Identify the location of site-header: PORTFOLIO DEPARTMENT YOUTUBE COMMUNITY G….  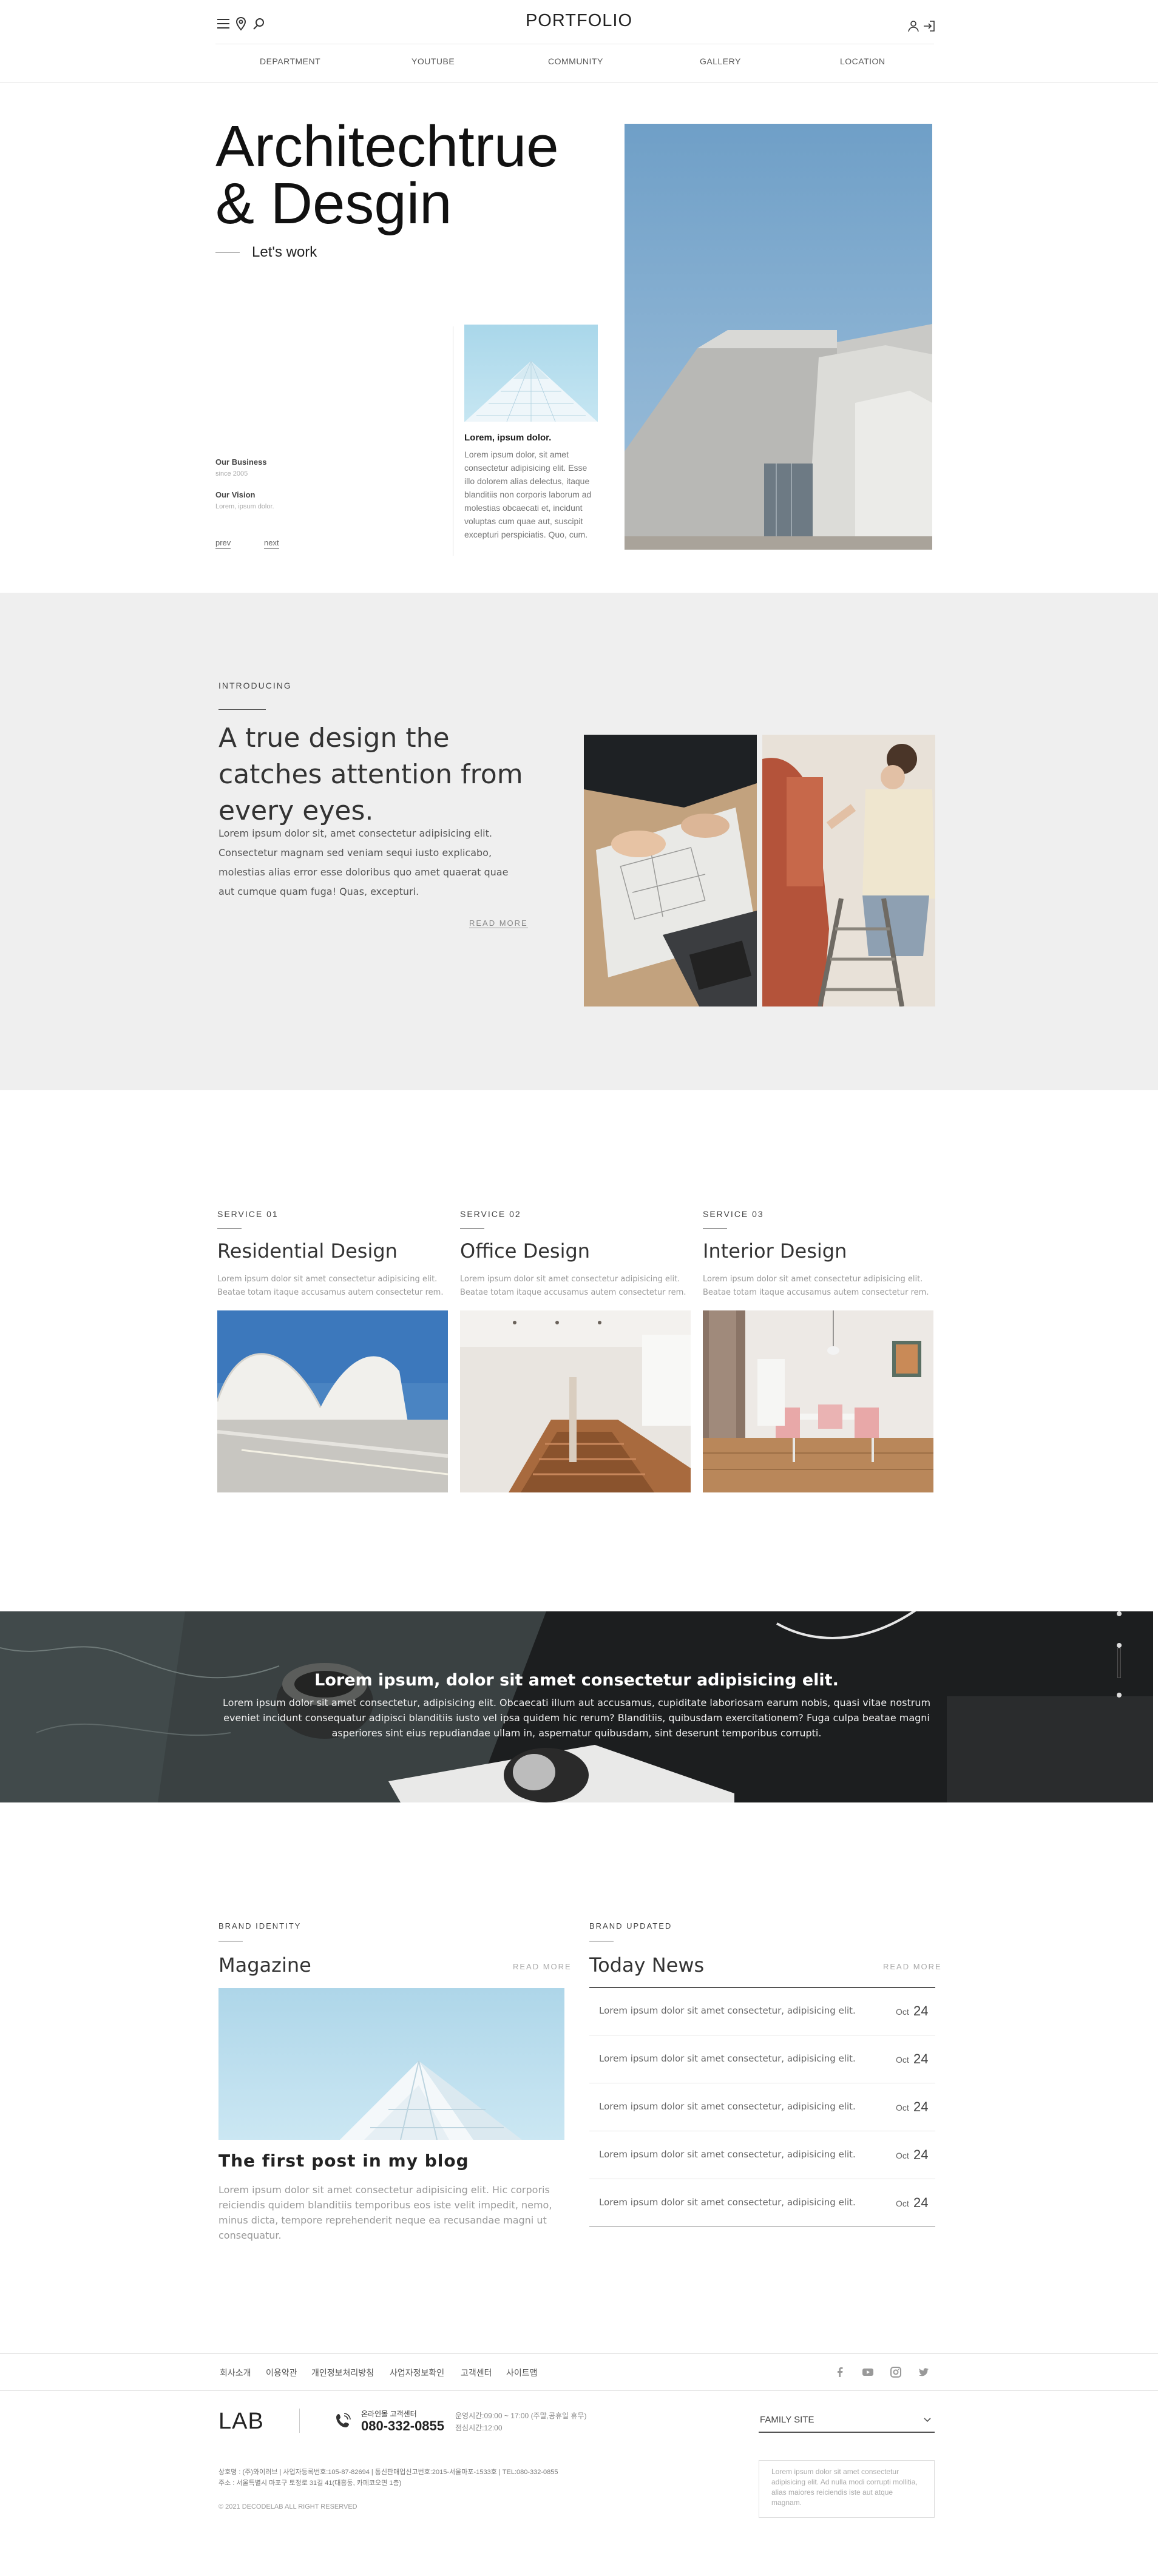
(579, 42).